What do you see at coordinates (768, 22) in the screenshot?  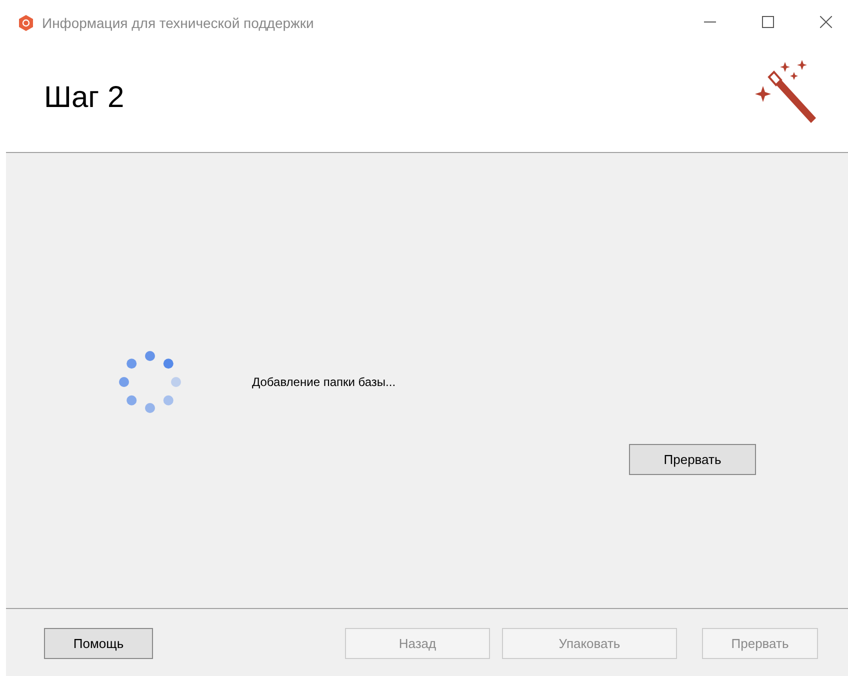 I see `maximize-icon` at bounding box center [768, 22].